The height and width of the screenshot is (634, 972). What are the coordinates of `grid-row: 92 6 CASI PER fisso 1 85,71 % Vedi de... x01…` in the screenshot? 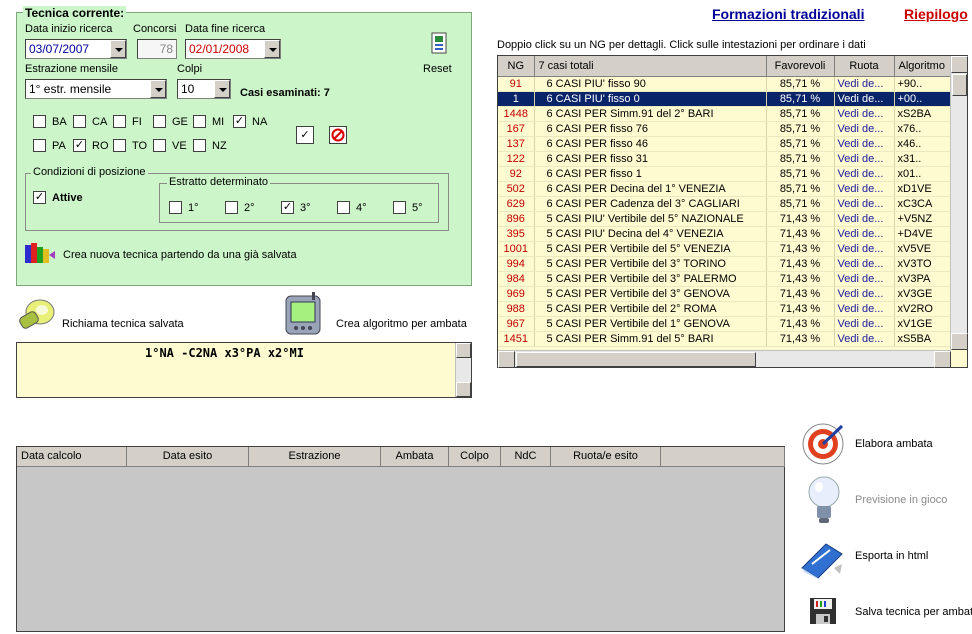 It's located at (725, 174).